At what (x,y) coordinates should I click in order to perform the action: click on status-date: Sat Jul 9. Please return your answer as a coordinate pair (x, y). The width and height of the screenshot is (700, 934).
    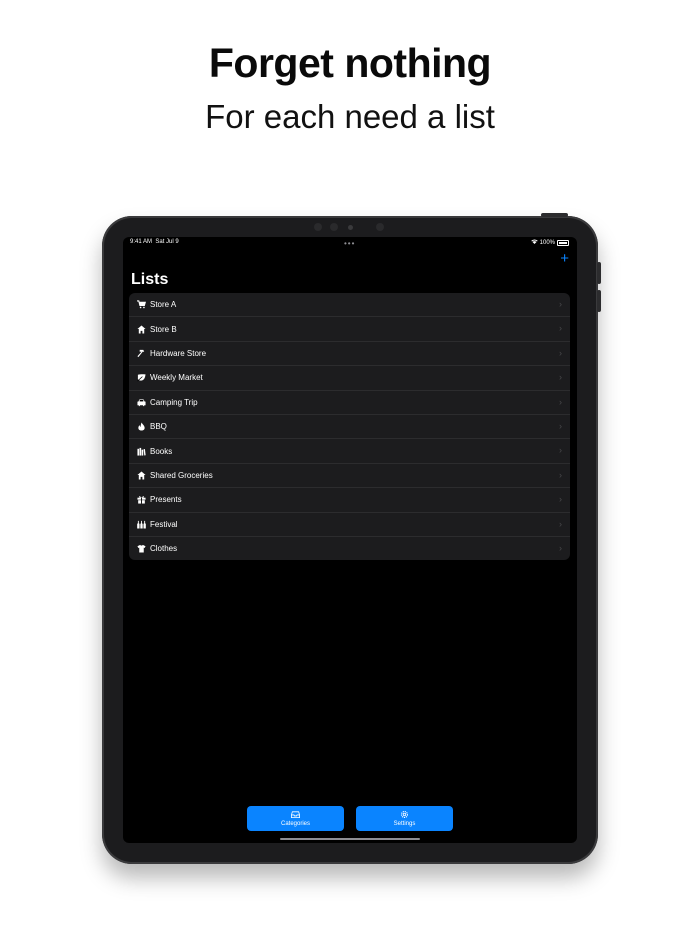
    Looking at the image, I should click on (167, 242).